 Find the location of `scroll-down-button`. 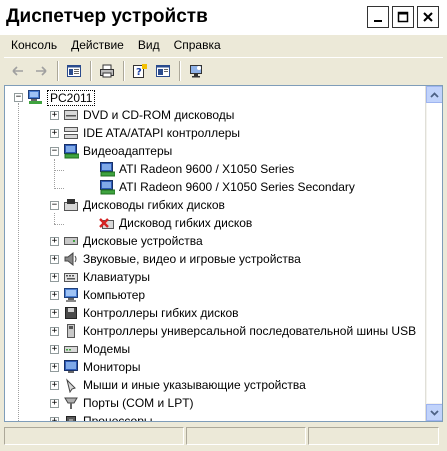

scroll-down-button is located at coordinates (434, 412).